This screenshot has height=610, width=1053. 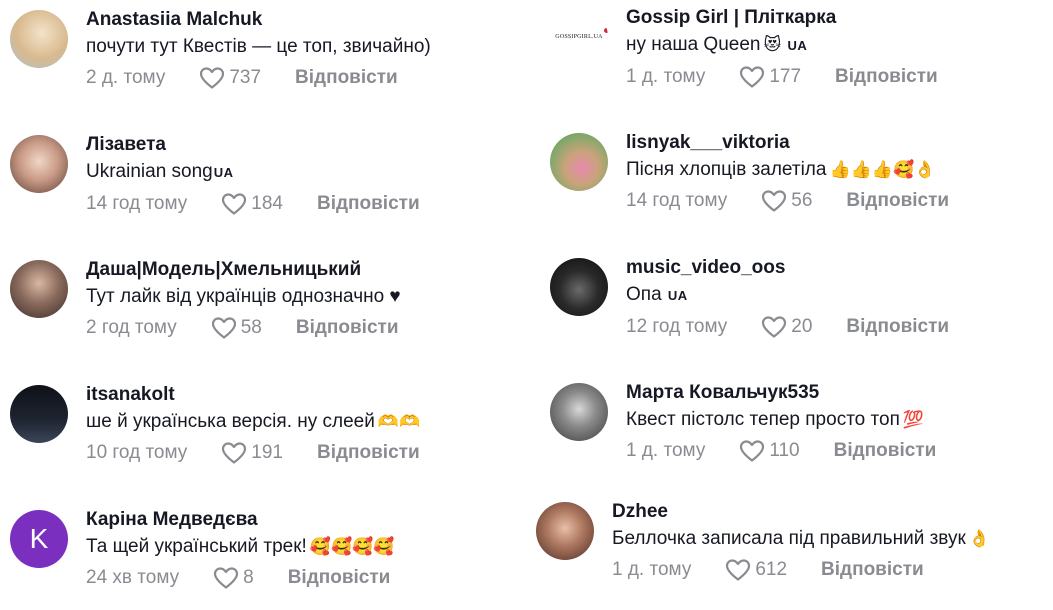 What do you see at coordinates (352, 546) in the screenshot?
I see `emoji: 🥰🥰🥰🥰` at bounding box center [352, 546].